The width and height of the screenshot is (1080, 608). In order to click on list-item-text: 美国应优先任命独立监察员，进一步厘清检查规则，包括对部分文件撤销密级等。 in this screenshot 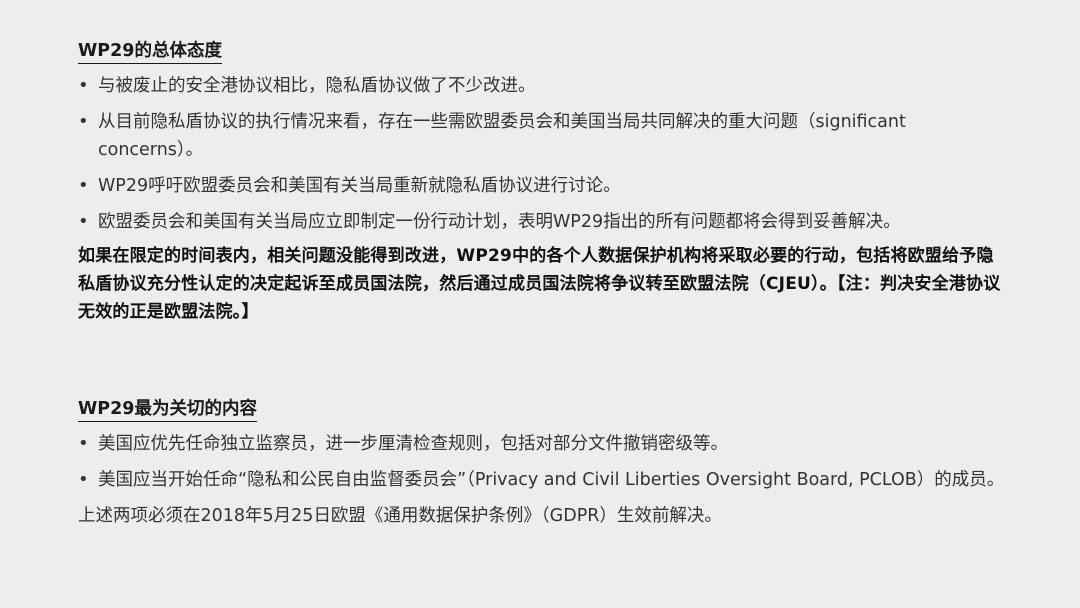, I will do `click(413, 444)`.